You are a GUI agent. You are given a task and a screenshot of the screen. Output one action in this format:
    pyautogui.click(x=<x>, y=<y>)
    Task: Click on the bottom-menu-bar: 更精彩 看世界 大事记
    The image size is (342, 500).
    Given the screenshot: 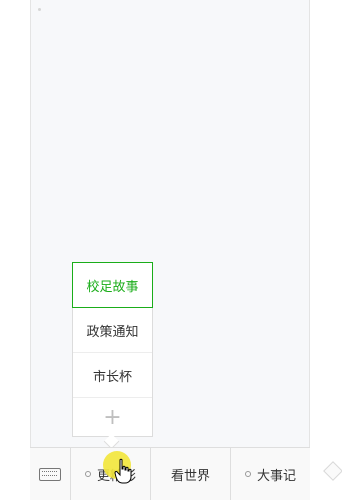 What is the action you would take?
    pyautogui.click(x=170, y=473)
    